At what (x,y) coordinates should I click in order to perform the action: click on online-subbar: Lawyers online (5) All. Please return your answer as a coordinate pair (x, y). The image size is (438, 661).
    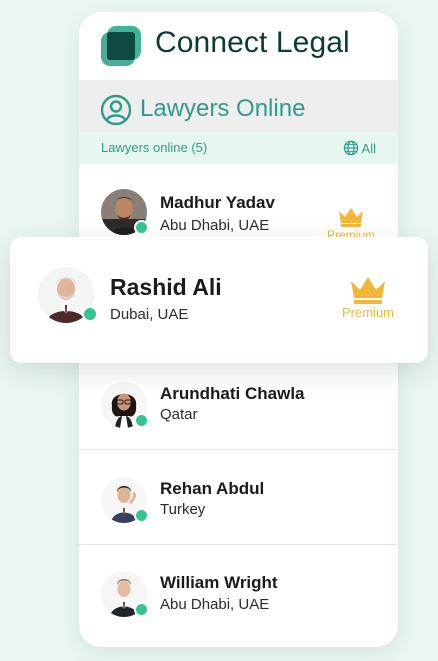
    Looking at the image, I should click on (238, 148).